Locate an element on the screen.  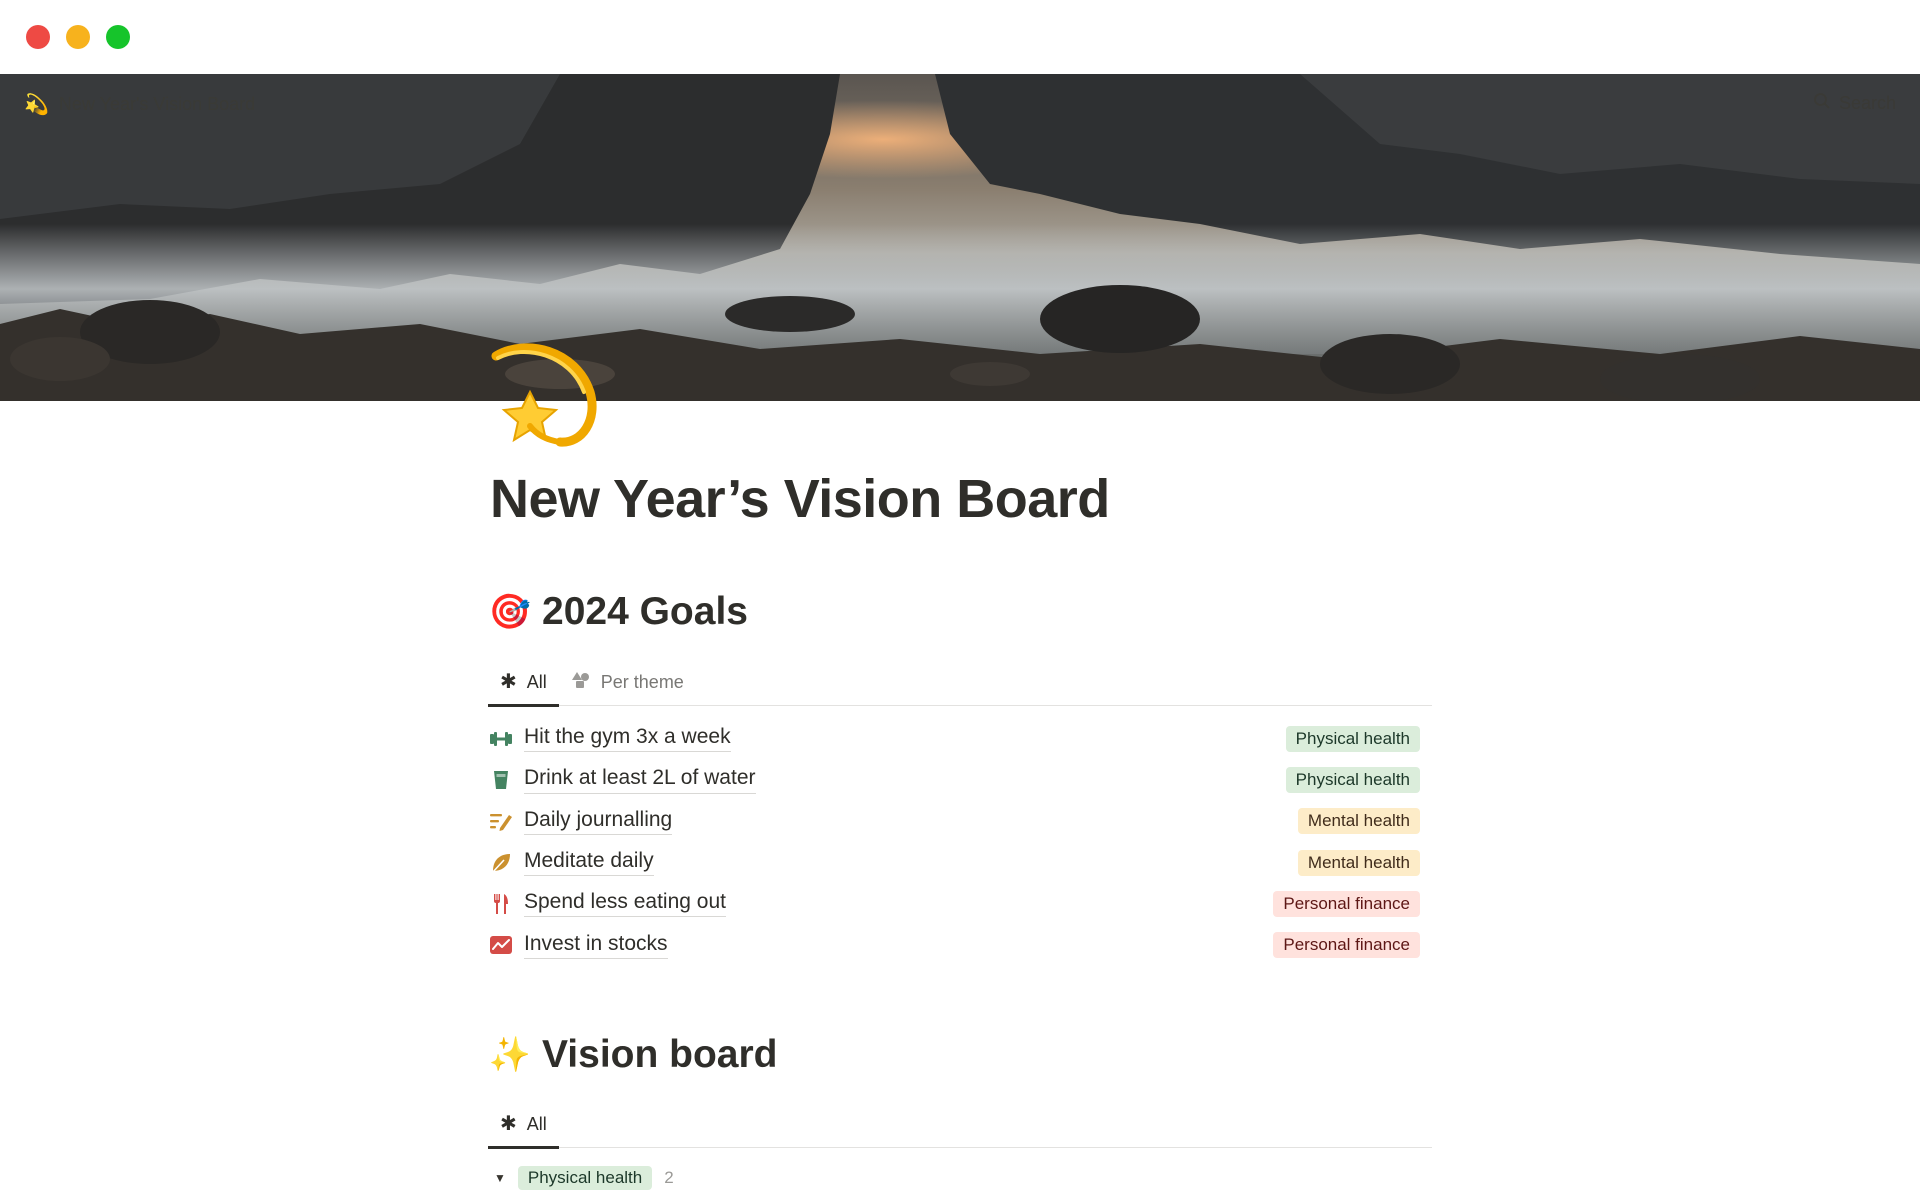
dumbbell-icon is located at coordinates (501, 739).